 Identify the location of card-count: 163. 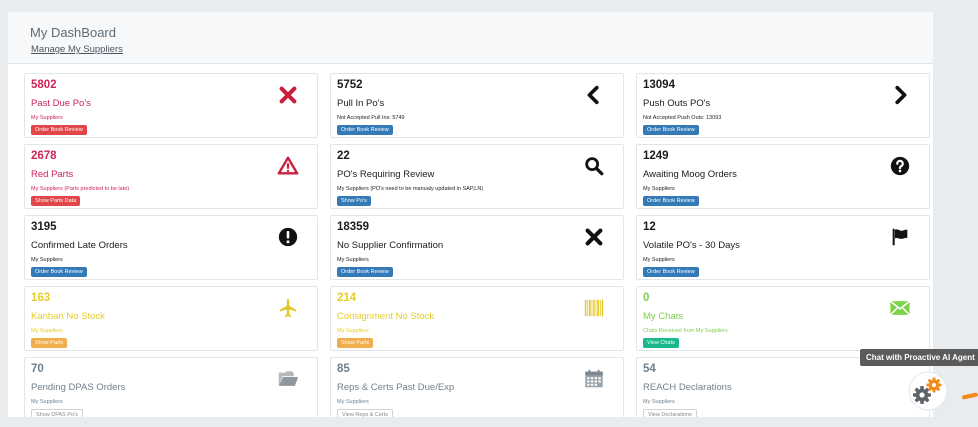
(41, 298).